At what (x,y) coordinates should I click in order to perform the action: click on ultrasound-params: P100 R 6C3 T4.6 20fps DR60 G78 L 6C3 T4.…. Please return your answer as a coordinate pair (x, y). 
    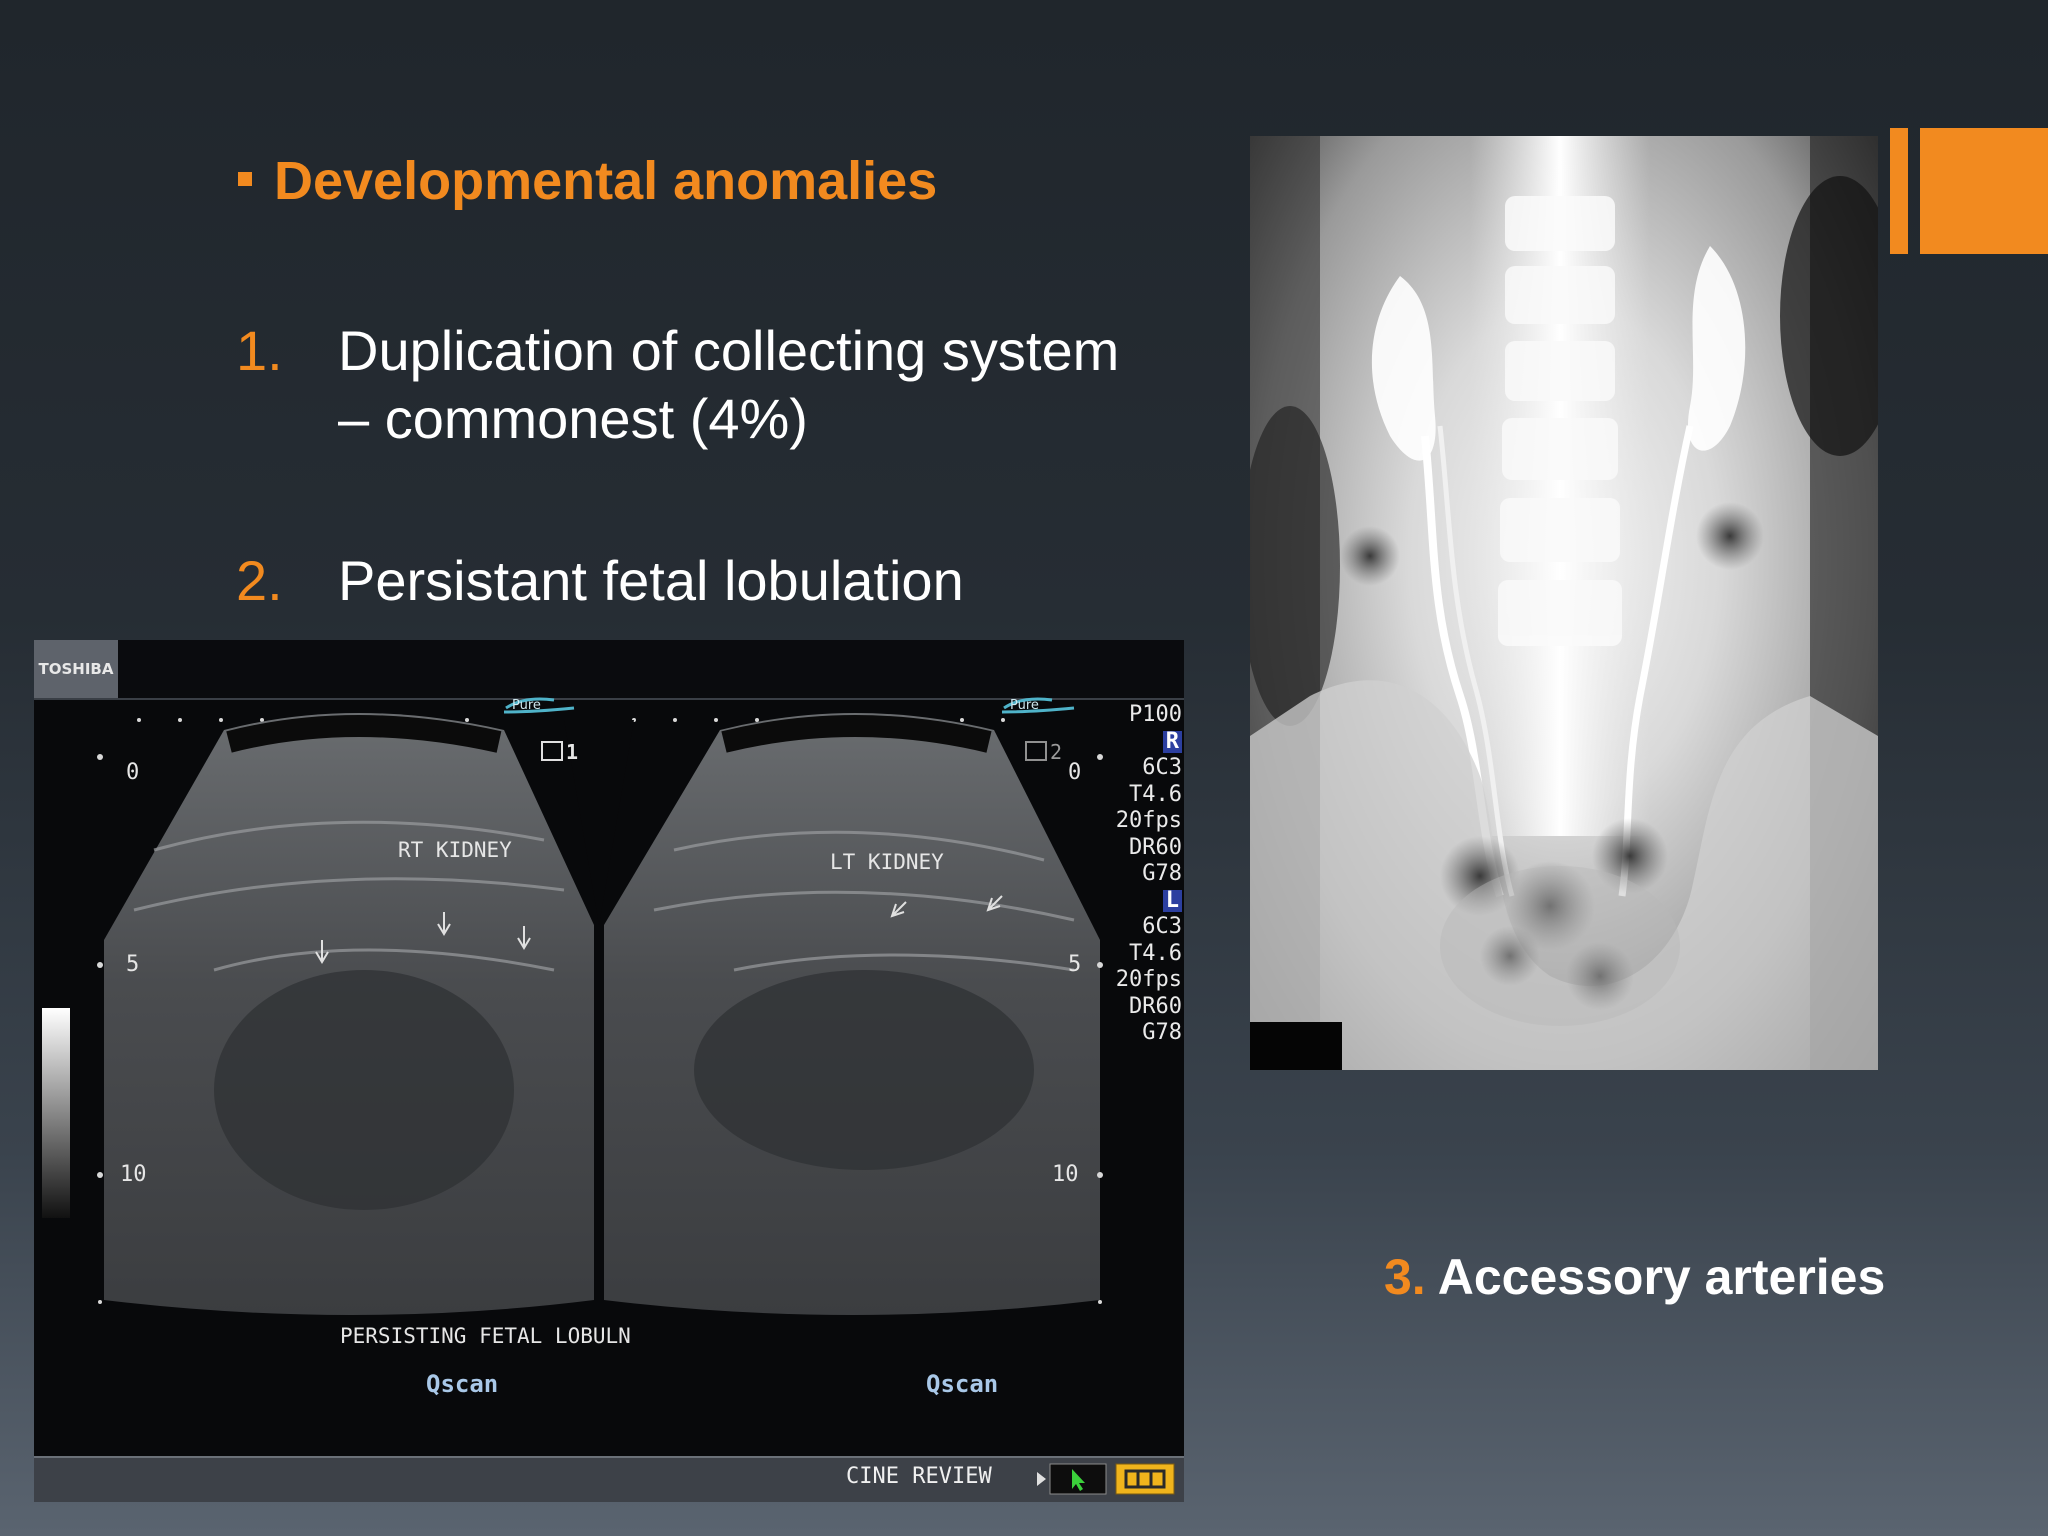
    Looking at the image, I should click on (1142, 874).